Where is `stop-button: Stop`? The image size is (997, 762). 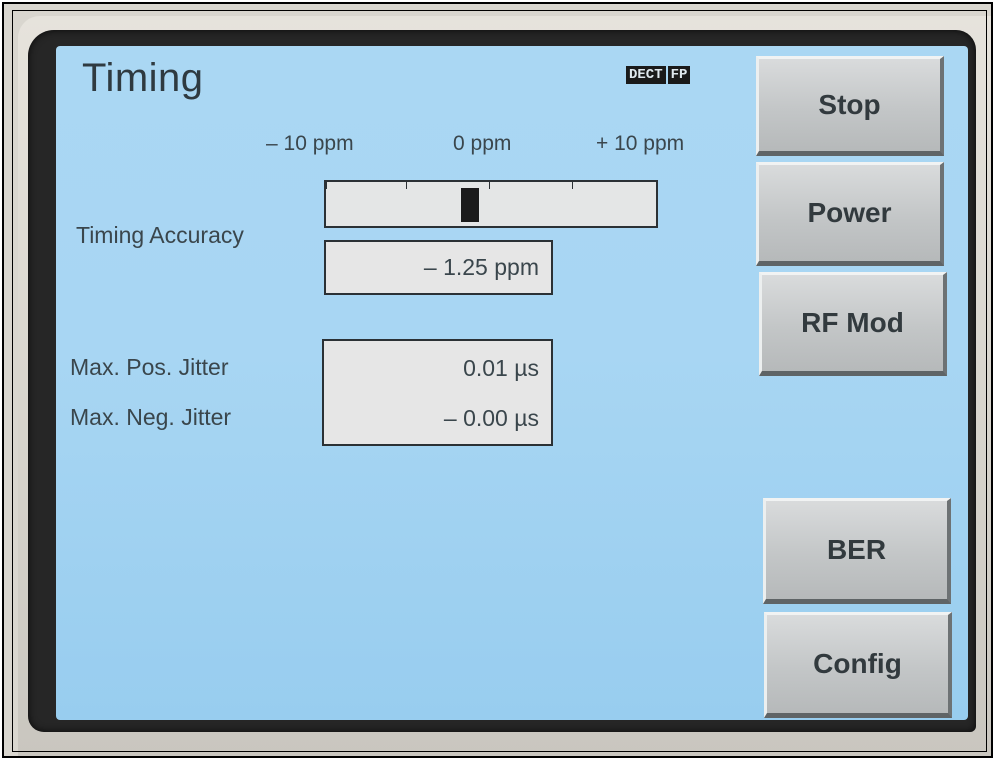
stop-button: Stop is located at coordinates (850, 106).